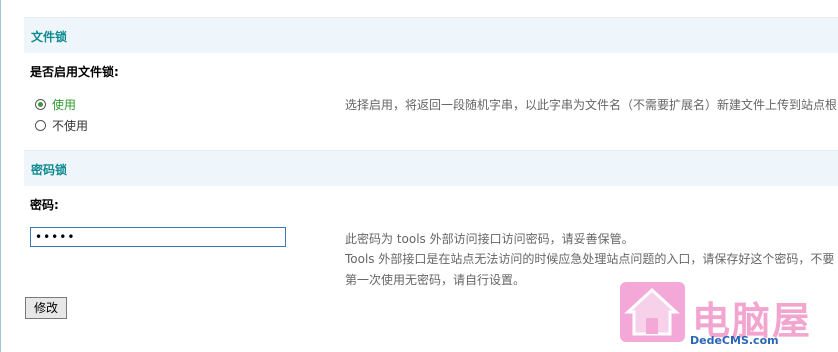 Image resolution: width=838 pixels, height=352 pixels. Describe the element at coordinates (435, 280) in the screenshot. I see `password-hint-3: 第一次使用无密码，请自行设置。` at that location.